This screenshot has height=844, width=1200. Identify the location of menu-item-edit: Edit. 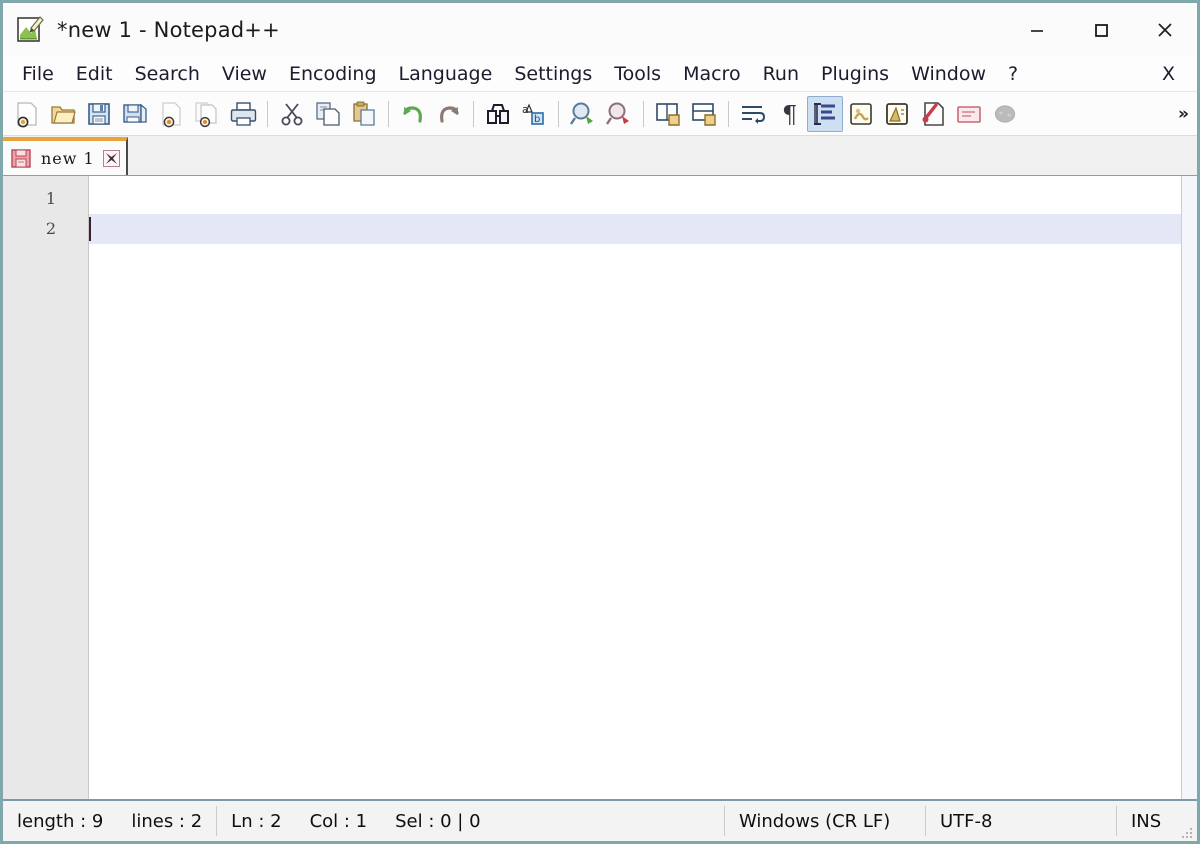
(94, 74).